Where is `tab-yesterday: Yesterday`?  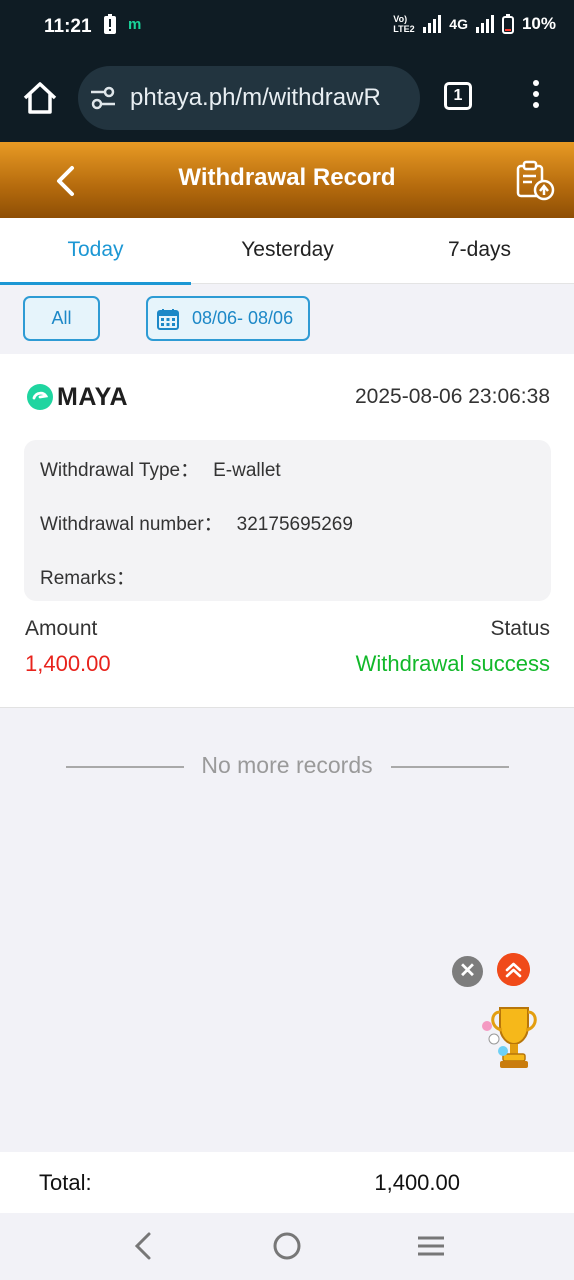
tab-yesterday: Yesterday is located at coordinates (287, 251).